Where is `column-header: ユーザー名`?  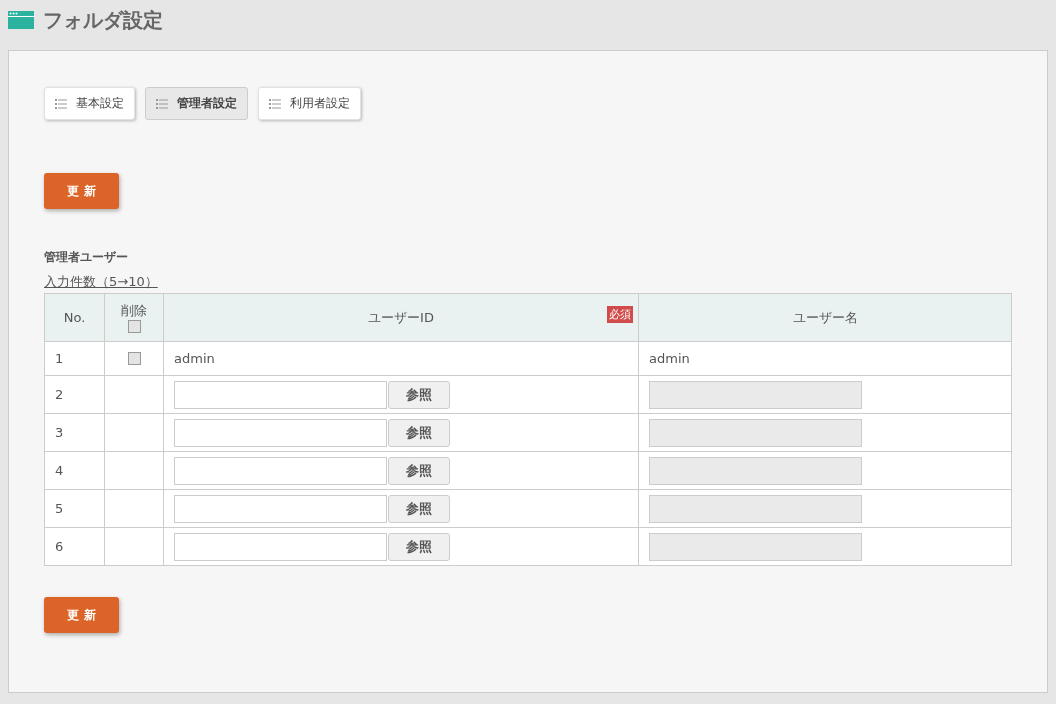
column-header: ユーザー名 is located at coordinates (825, 317).